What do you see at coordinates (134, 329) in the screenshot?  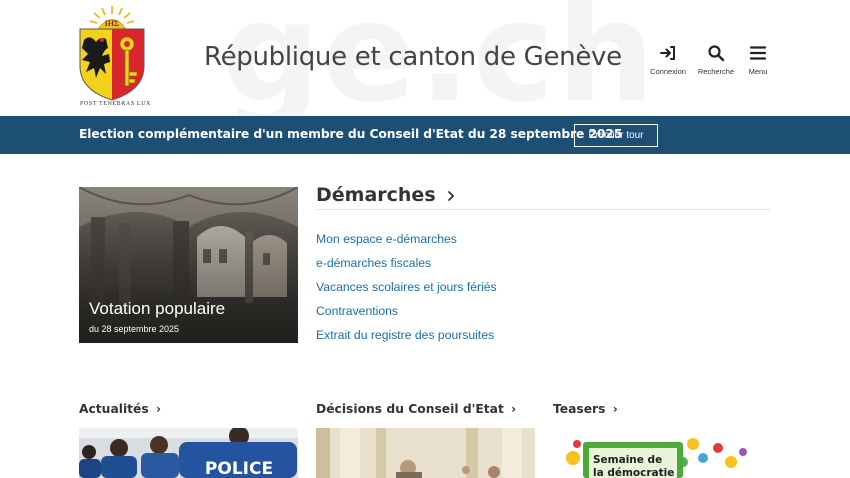 I see `feature-subtitle: du 28 septembre 2025` at bounding box center [134, 329].